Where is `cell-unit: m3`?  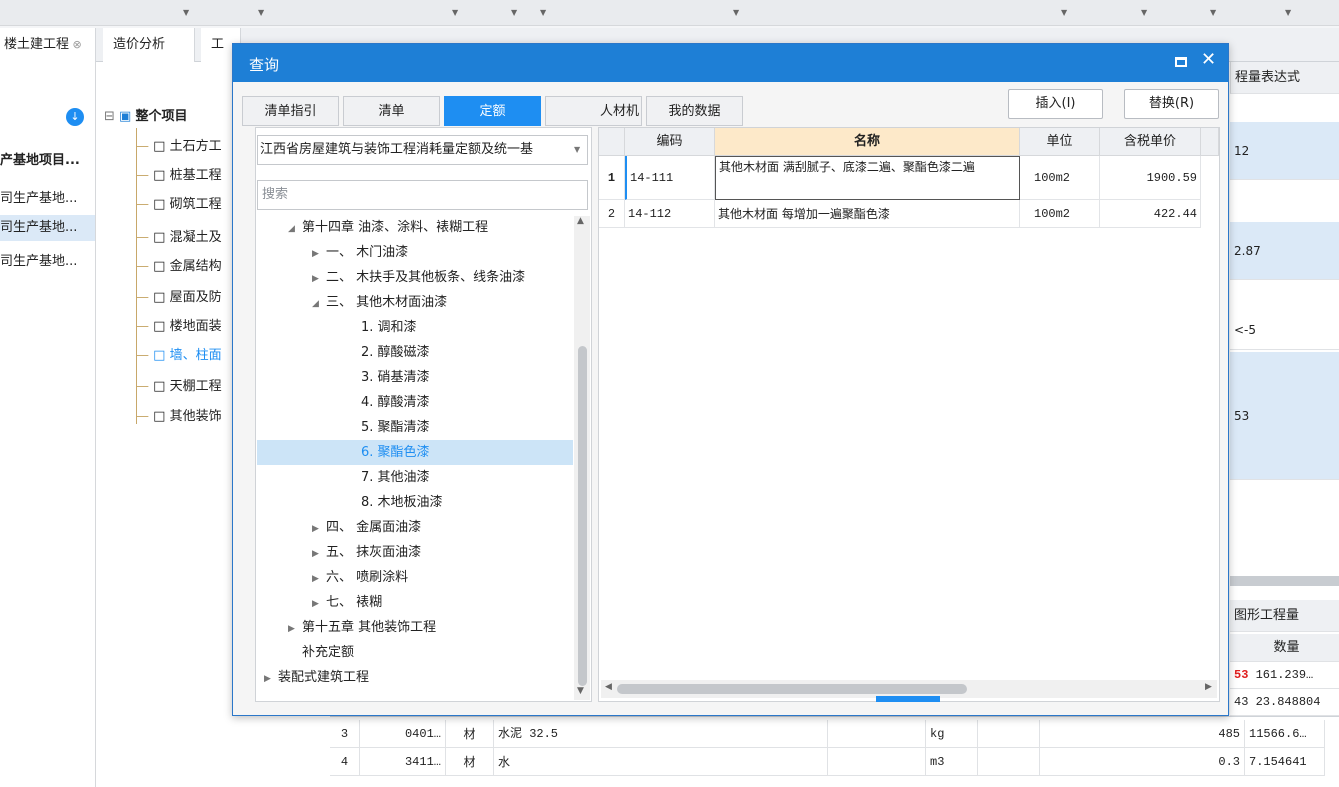 cell-unit: m3 is located at coordinates (952, 762).